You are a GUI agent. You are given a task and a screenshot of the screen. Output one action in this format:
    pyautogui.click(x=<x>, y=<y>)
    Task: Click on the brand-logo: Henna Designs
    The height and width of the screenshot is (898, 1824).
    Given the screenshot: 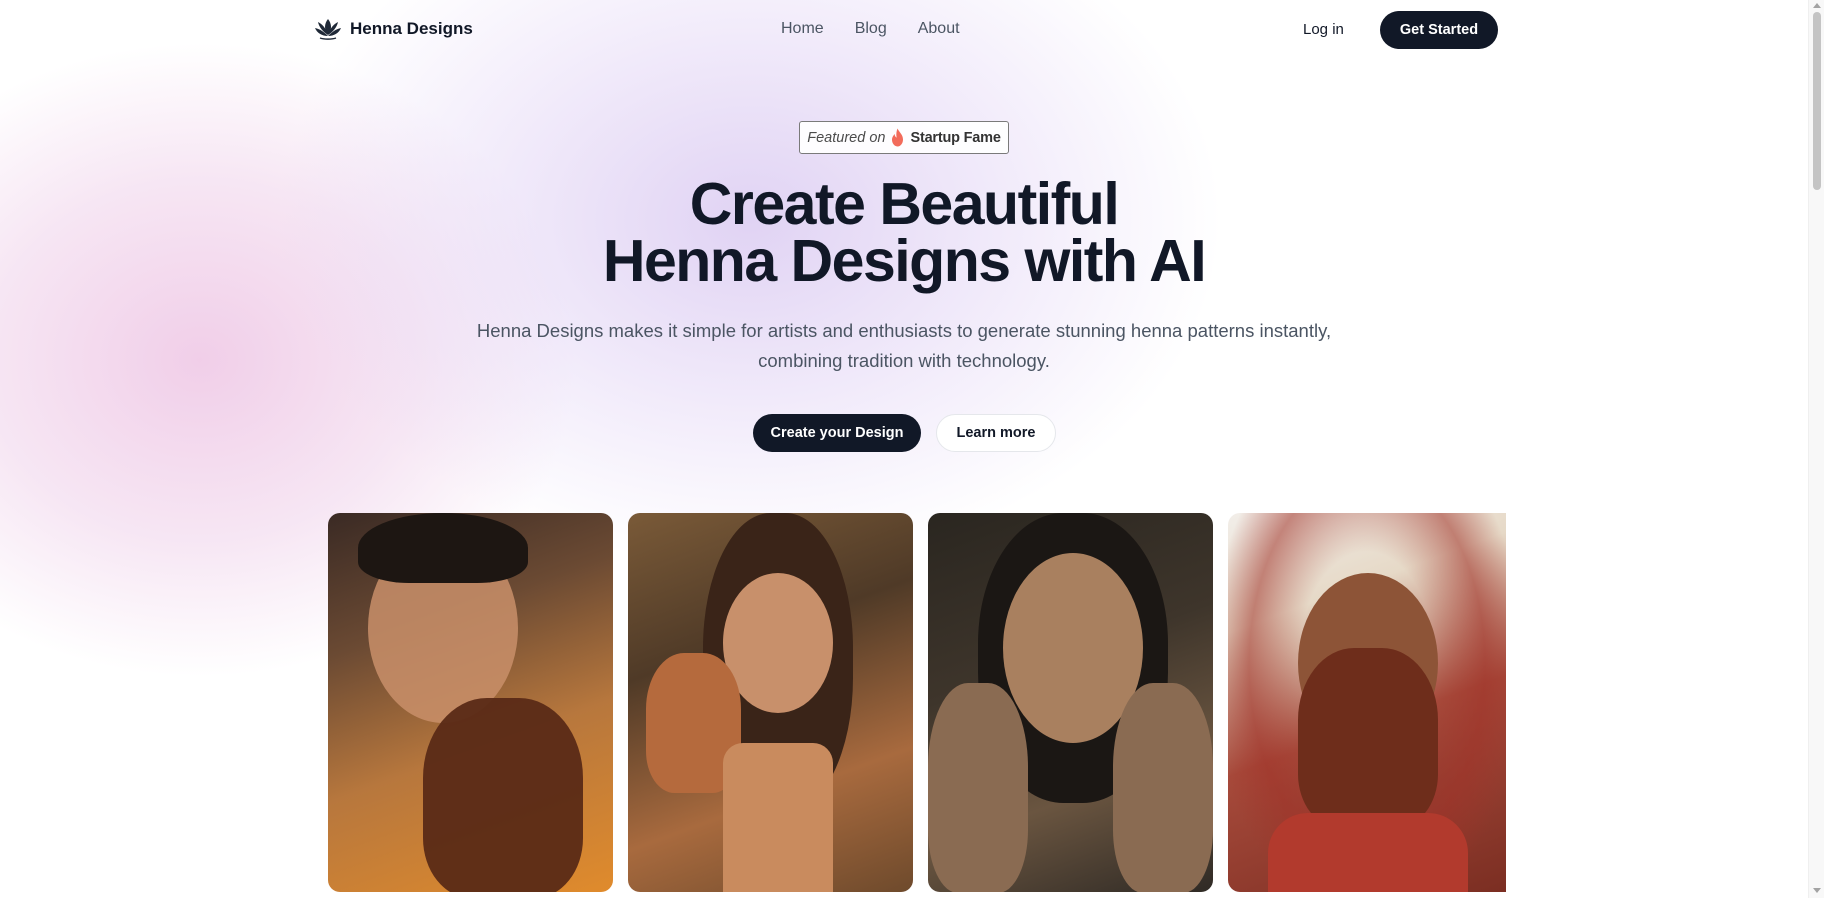 What is the action you would take?
    pyautogui.click(x=393, y=29)
    